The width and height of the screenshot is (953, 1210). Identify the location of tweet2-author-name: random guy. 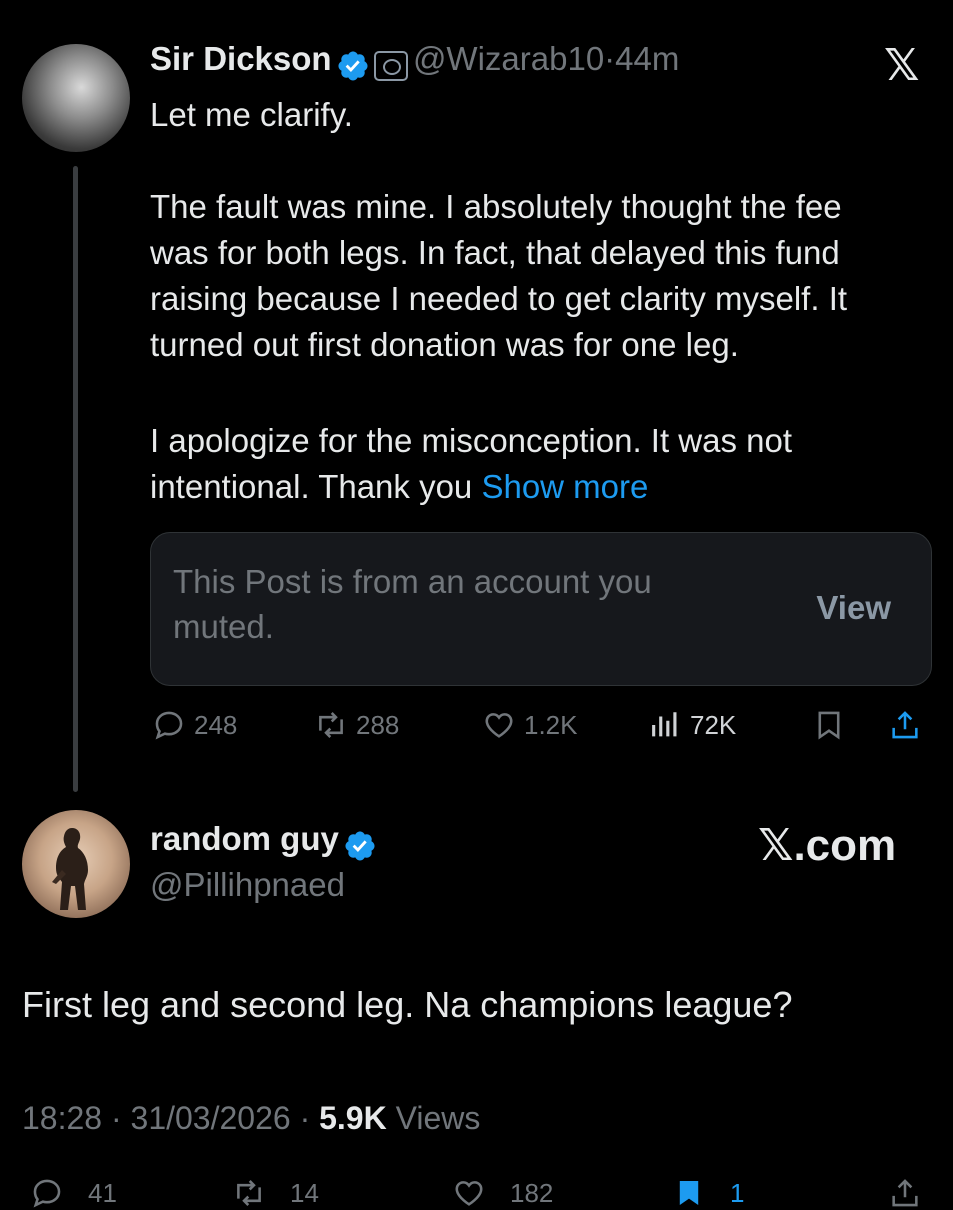
(244, 838).